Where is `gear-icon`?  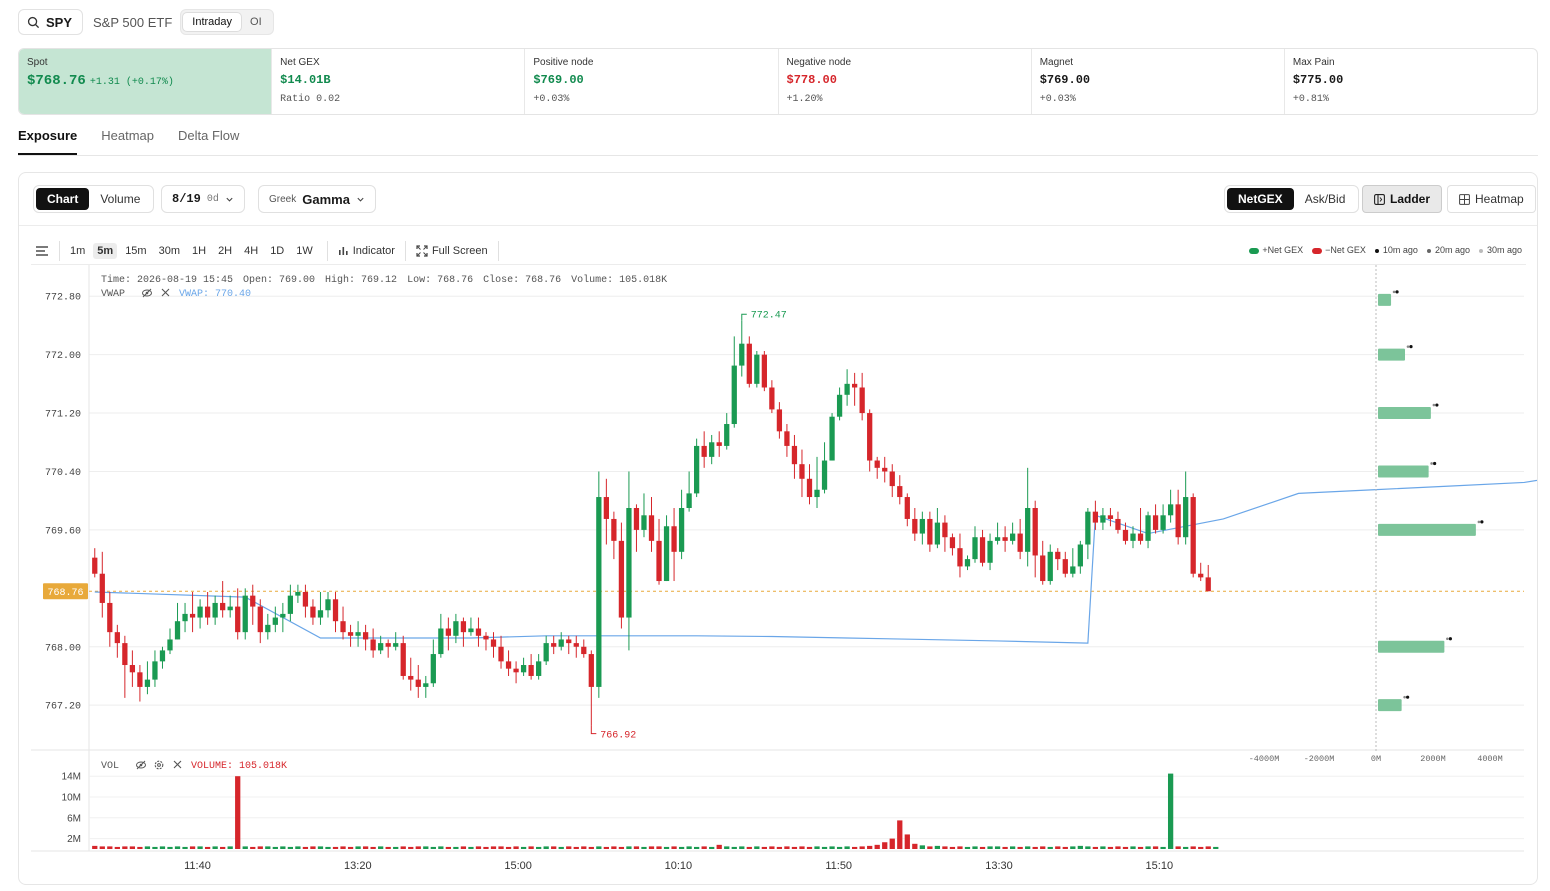 gear-icon is located at coordinates (159, 765).